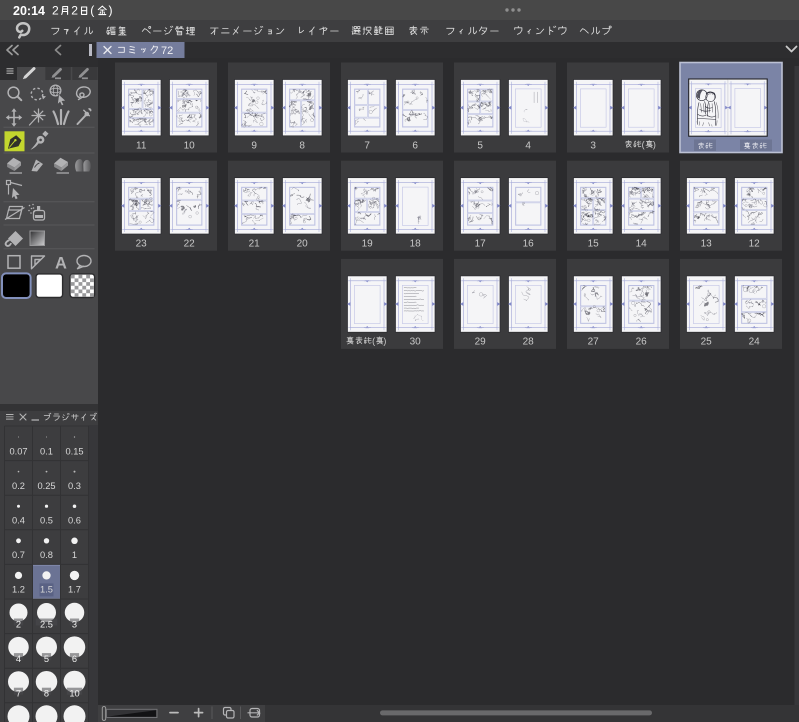 This screenshot has width=799, height=722. I want to click on svg-text: 25, so click(707, 342).